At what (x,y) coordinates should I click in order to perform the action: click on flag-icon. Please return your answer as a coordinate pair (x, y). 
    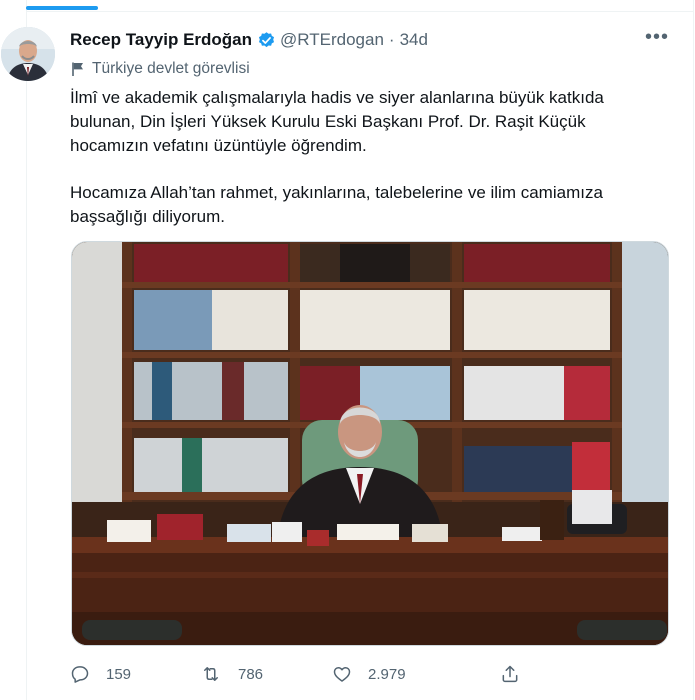
    Looking at the image, I should click on (77, 69).